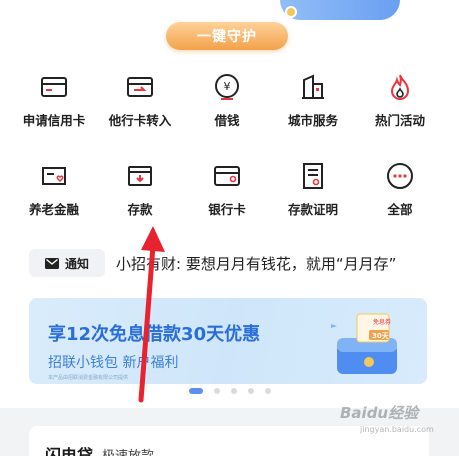 The width and height of the screenshot is (459, 456). I want to click on service-bank-card: 银行卡, so click(227, 189).